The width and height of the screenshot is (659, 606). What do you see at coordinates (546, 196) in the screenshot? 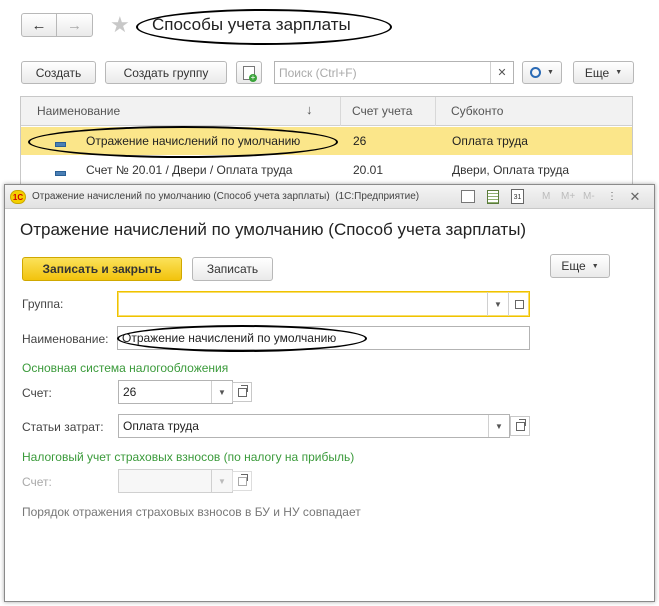
I see `memory-icon: M` at bounding box center [546, 196].